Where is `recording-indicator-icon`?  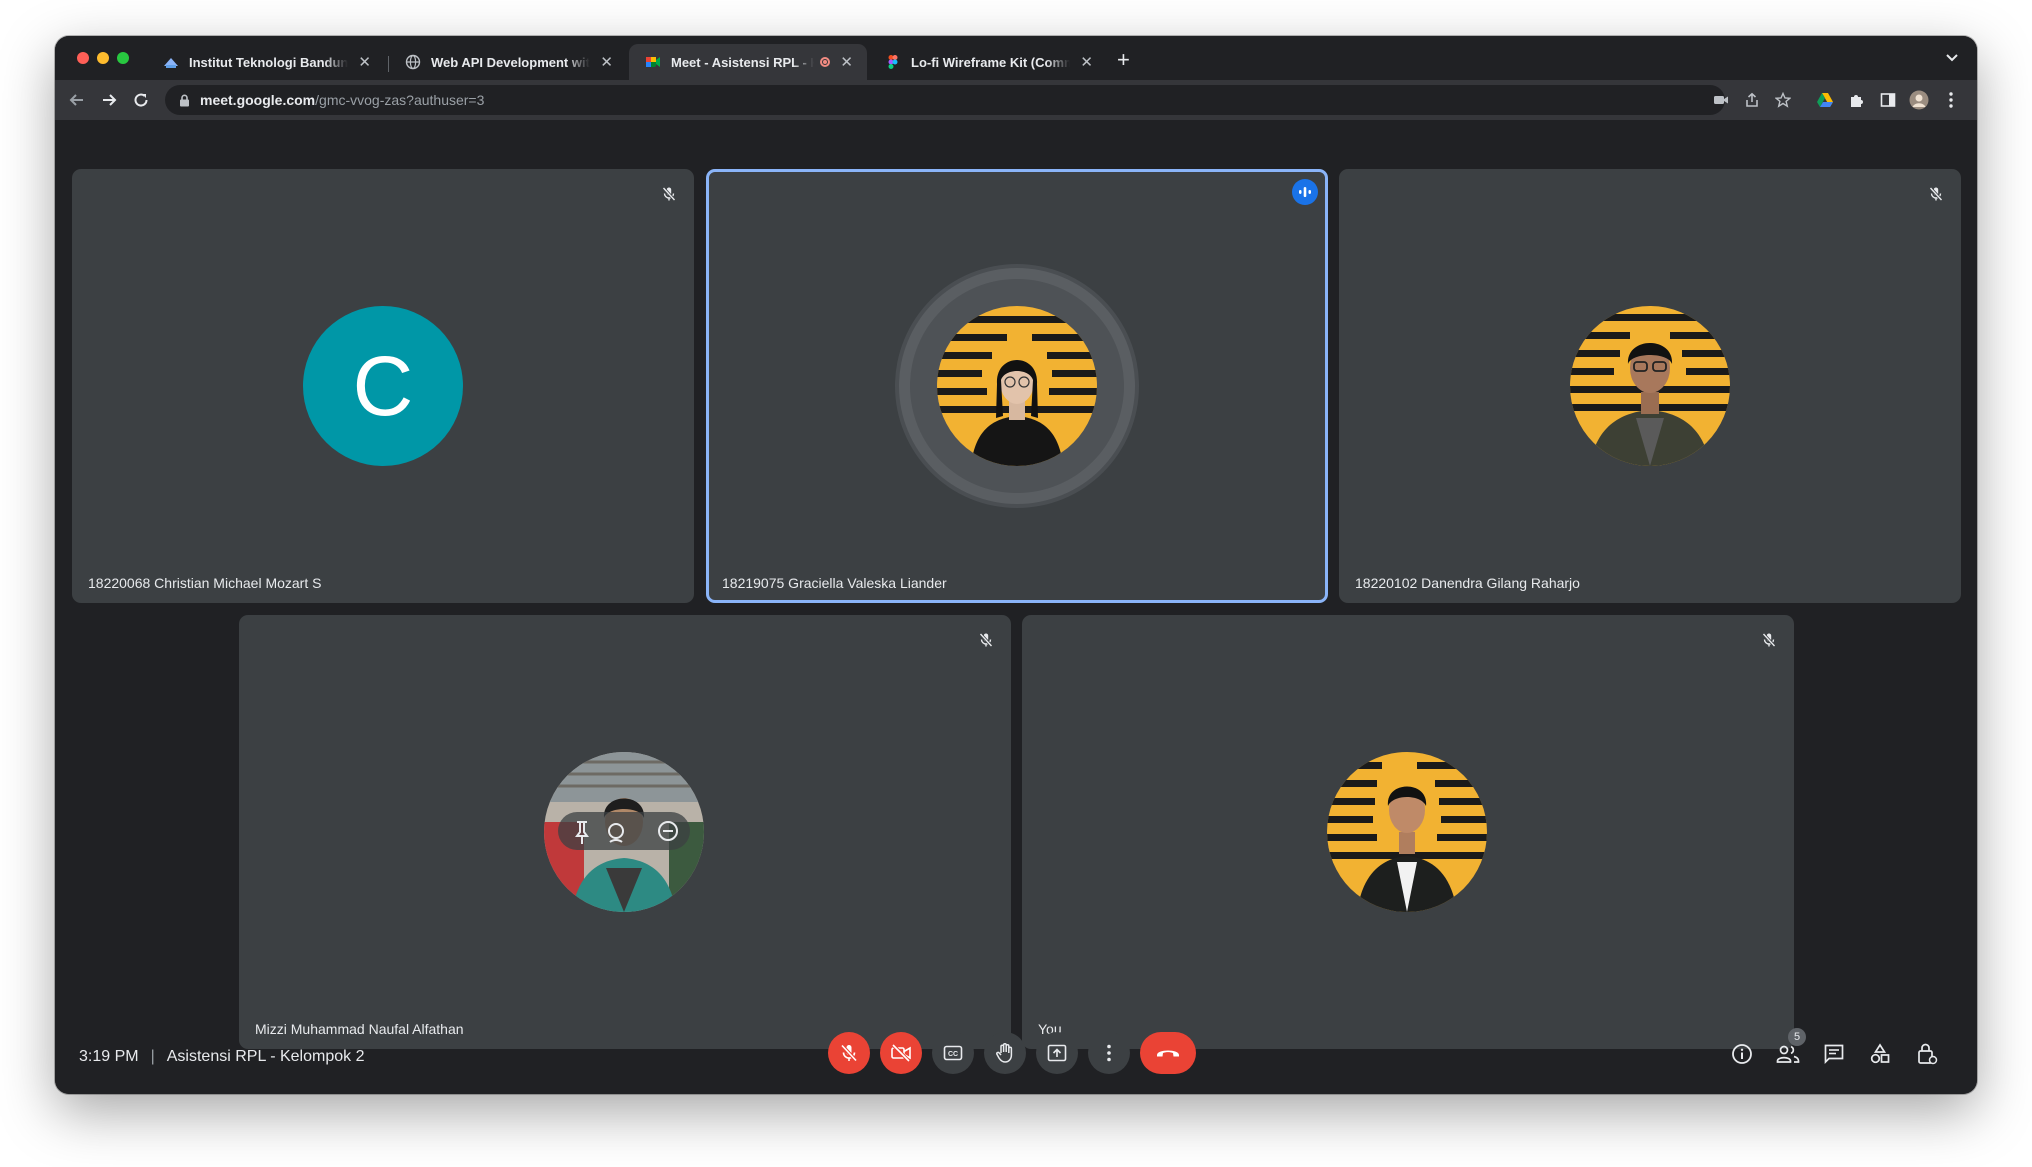 recording-indicator-icon is located at coordinates (825, 62).